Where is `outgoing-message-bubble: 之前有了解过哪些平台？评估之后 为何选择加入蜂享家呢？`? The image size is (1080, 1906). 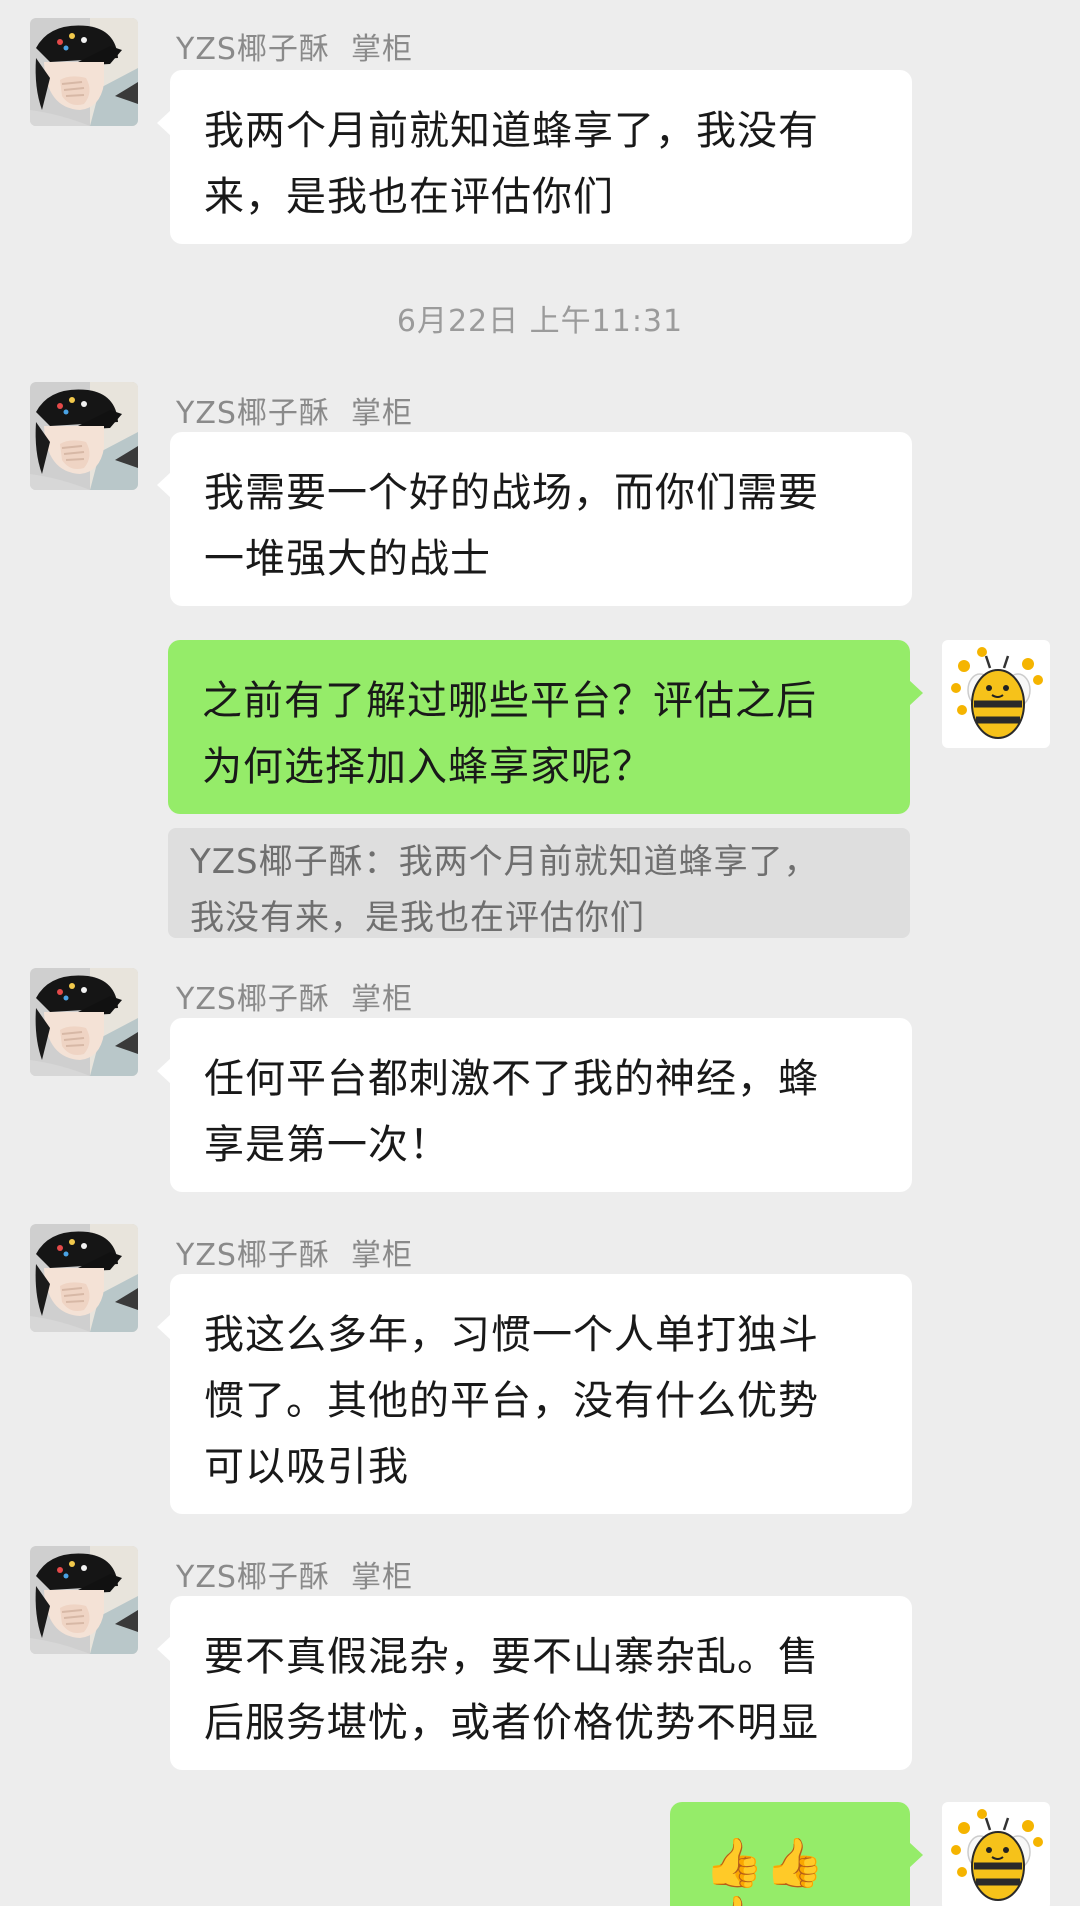 outgoing-message-bubble: 之前有了解过哪些平台？评估之后 为何选择加入蜂享家呢？ is located at coordinates (545, 727).